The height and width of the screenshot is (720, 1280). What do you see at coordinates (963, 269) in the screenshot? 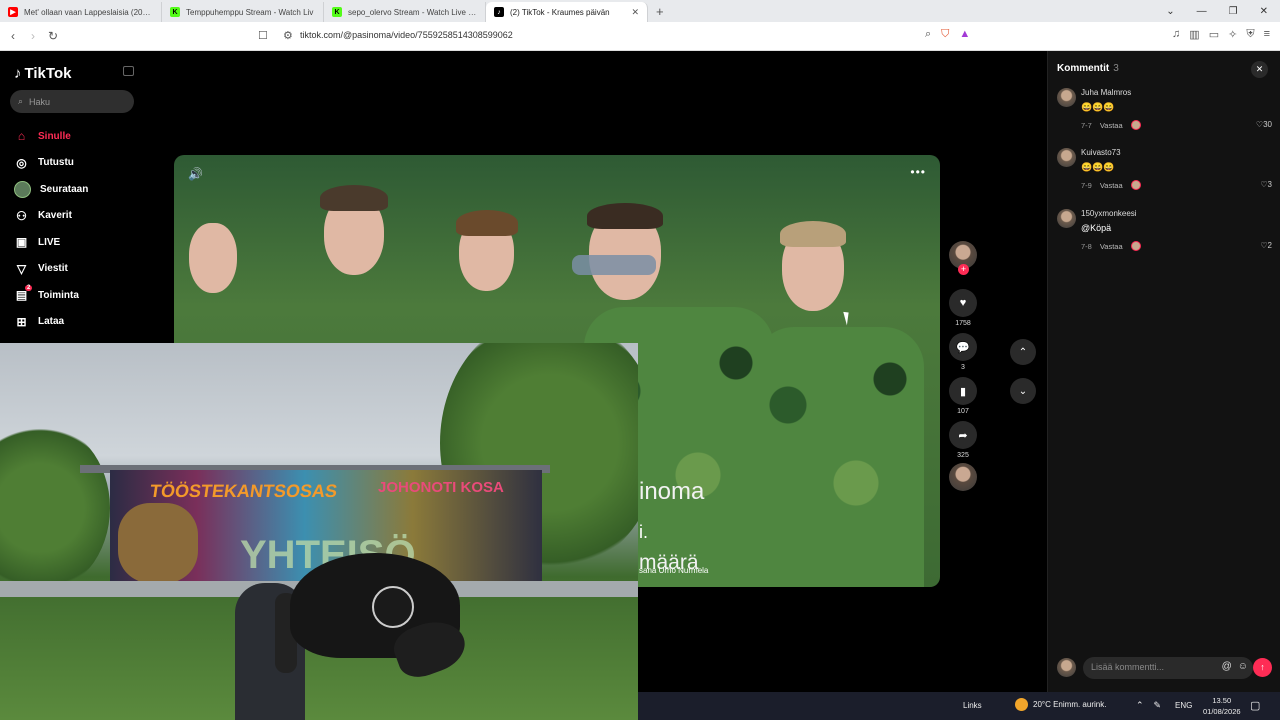
I see `follow-icon: +` at bounding box center [963, 269].